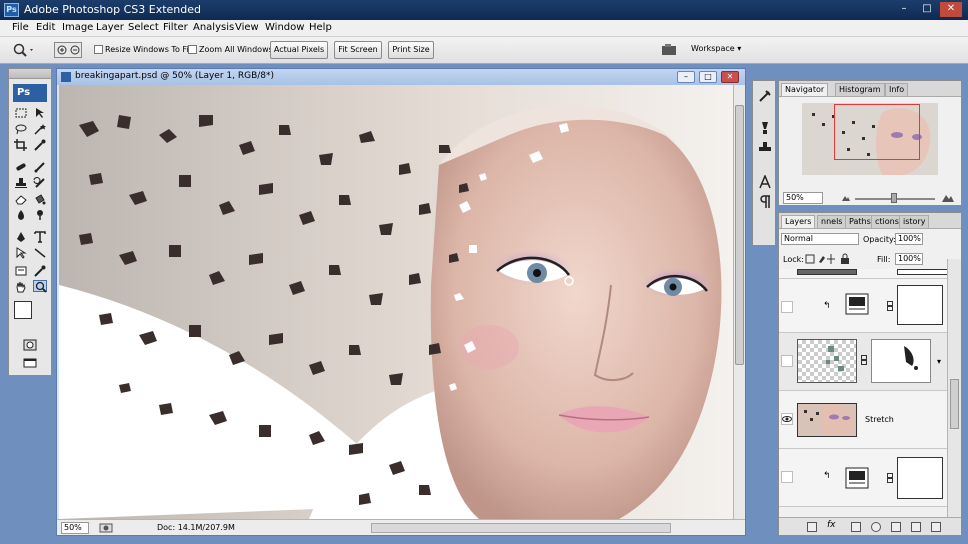 This screenshot has width=968, height=544. What do you see at coordinates (916, 527) in the screenshot?
I see `new-layer-icon` at bounding box center [916, 527].